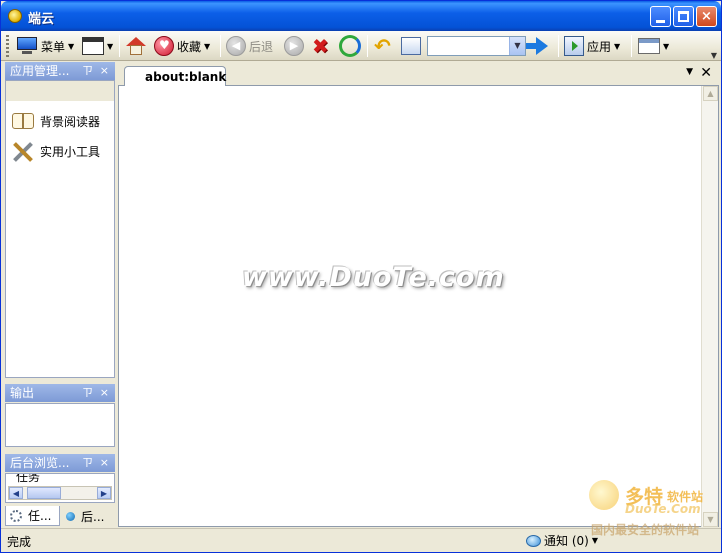 This screenshot has height=553, width=722. Describe the element at coordinates (7, 46) in the screenshot. I see `toolbar-grip` at that location.